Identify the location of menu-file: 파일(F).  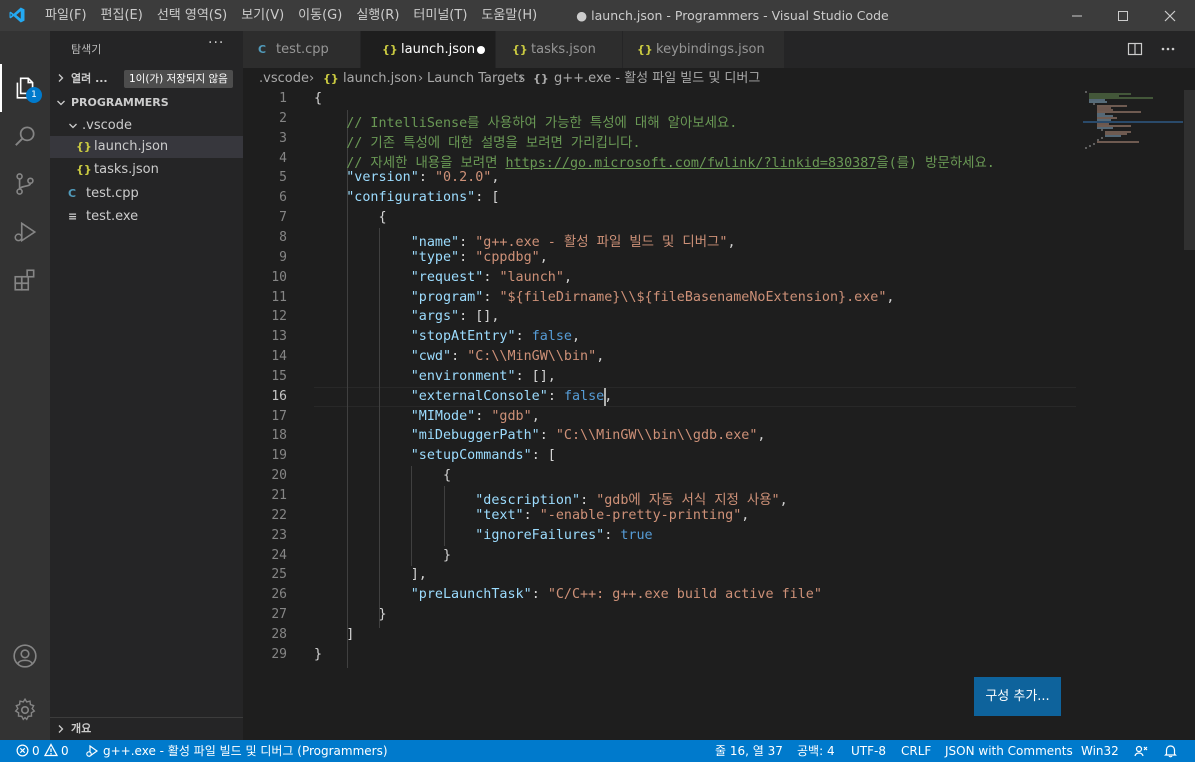
(66, 15).